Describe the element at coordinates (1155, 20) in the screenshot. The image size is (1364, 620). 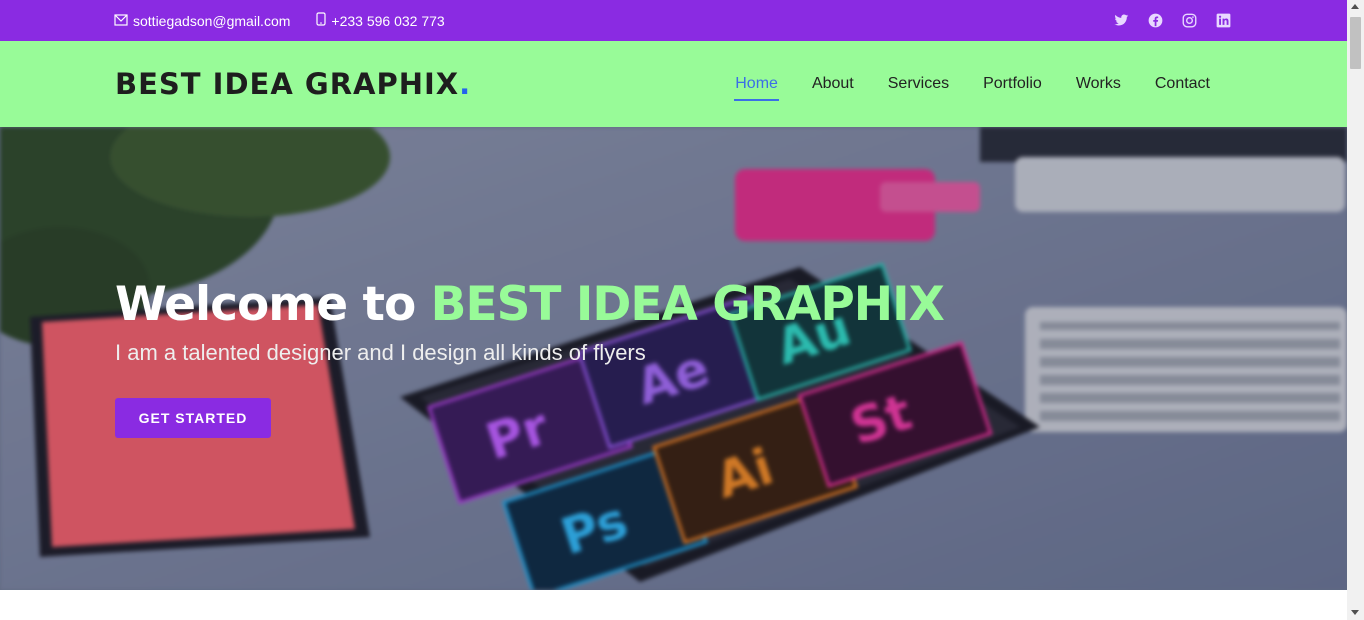
I see `facebook-icon` at that location.